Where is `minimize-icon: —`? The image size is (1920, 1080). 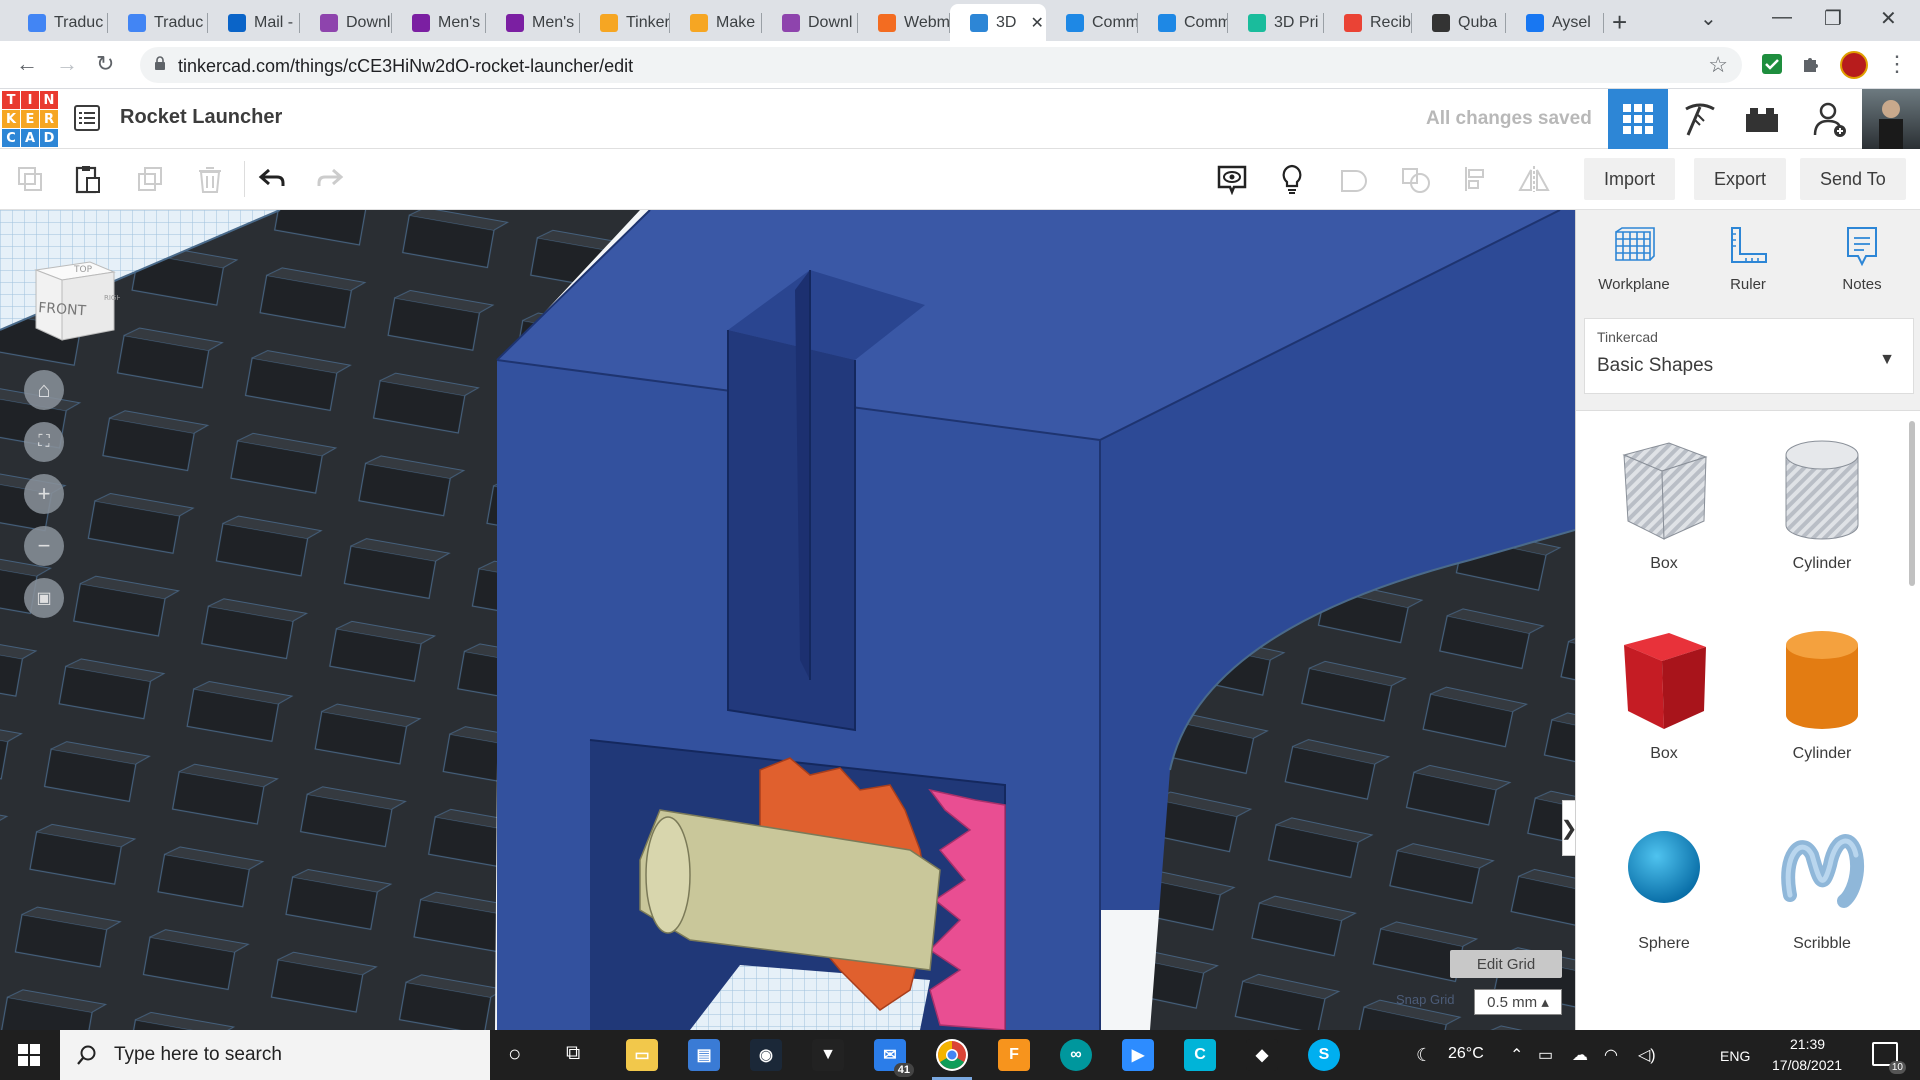 minimize-icon: — is located at coordinates (1782, 17).